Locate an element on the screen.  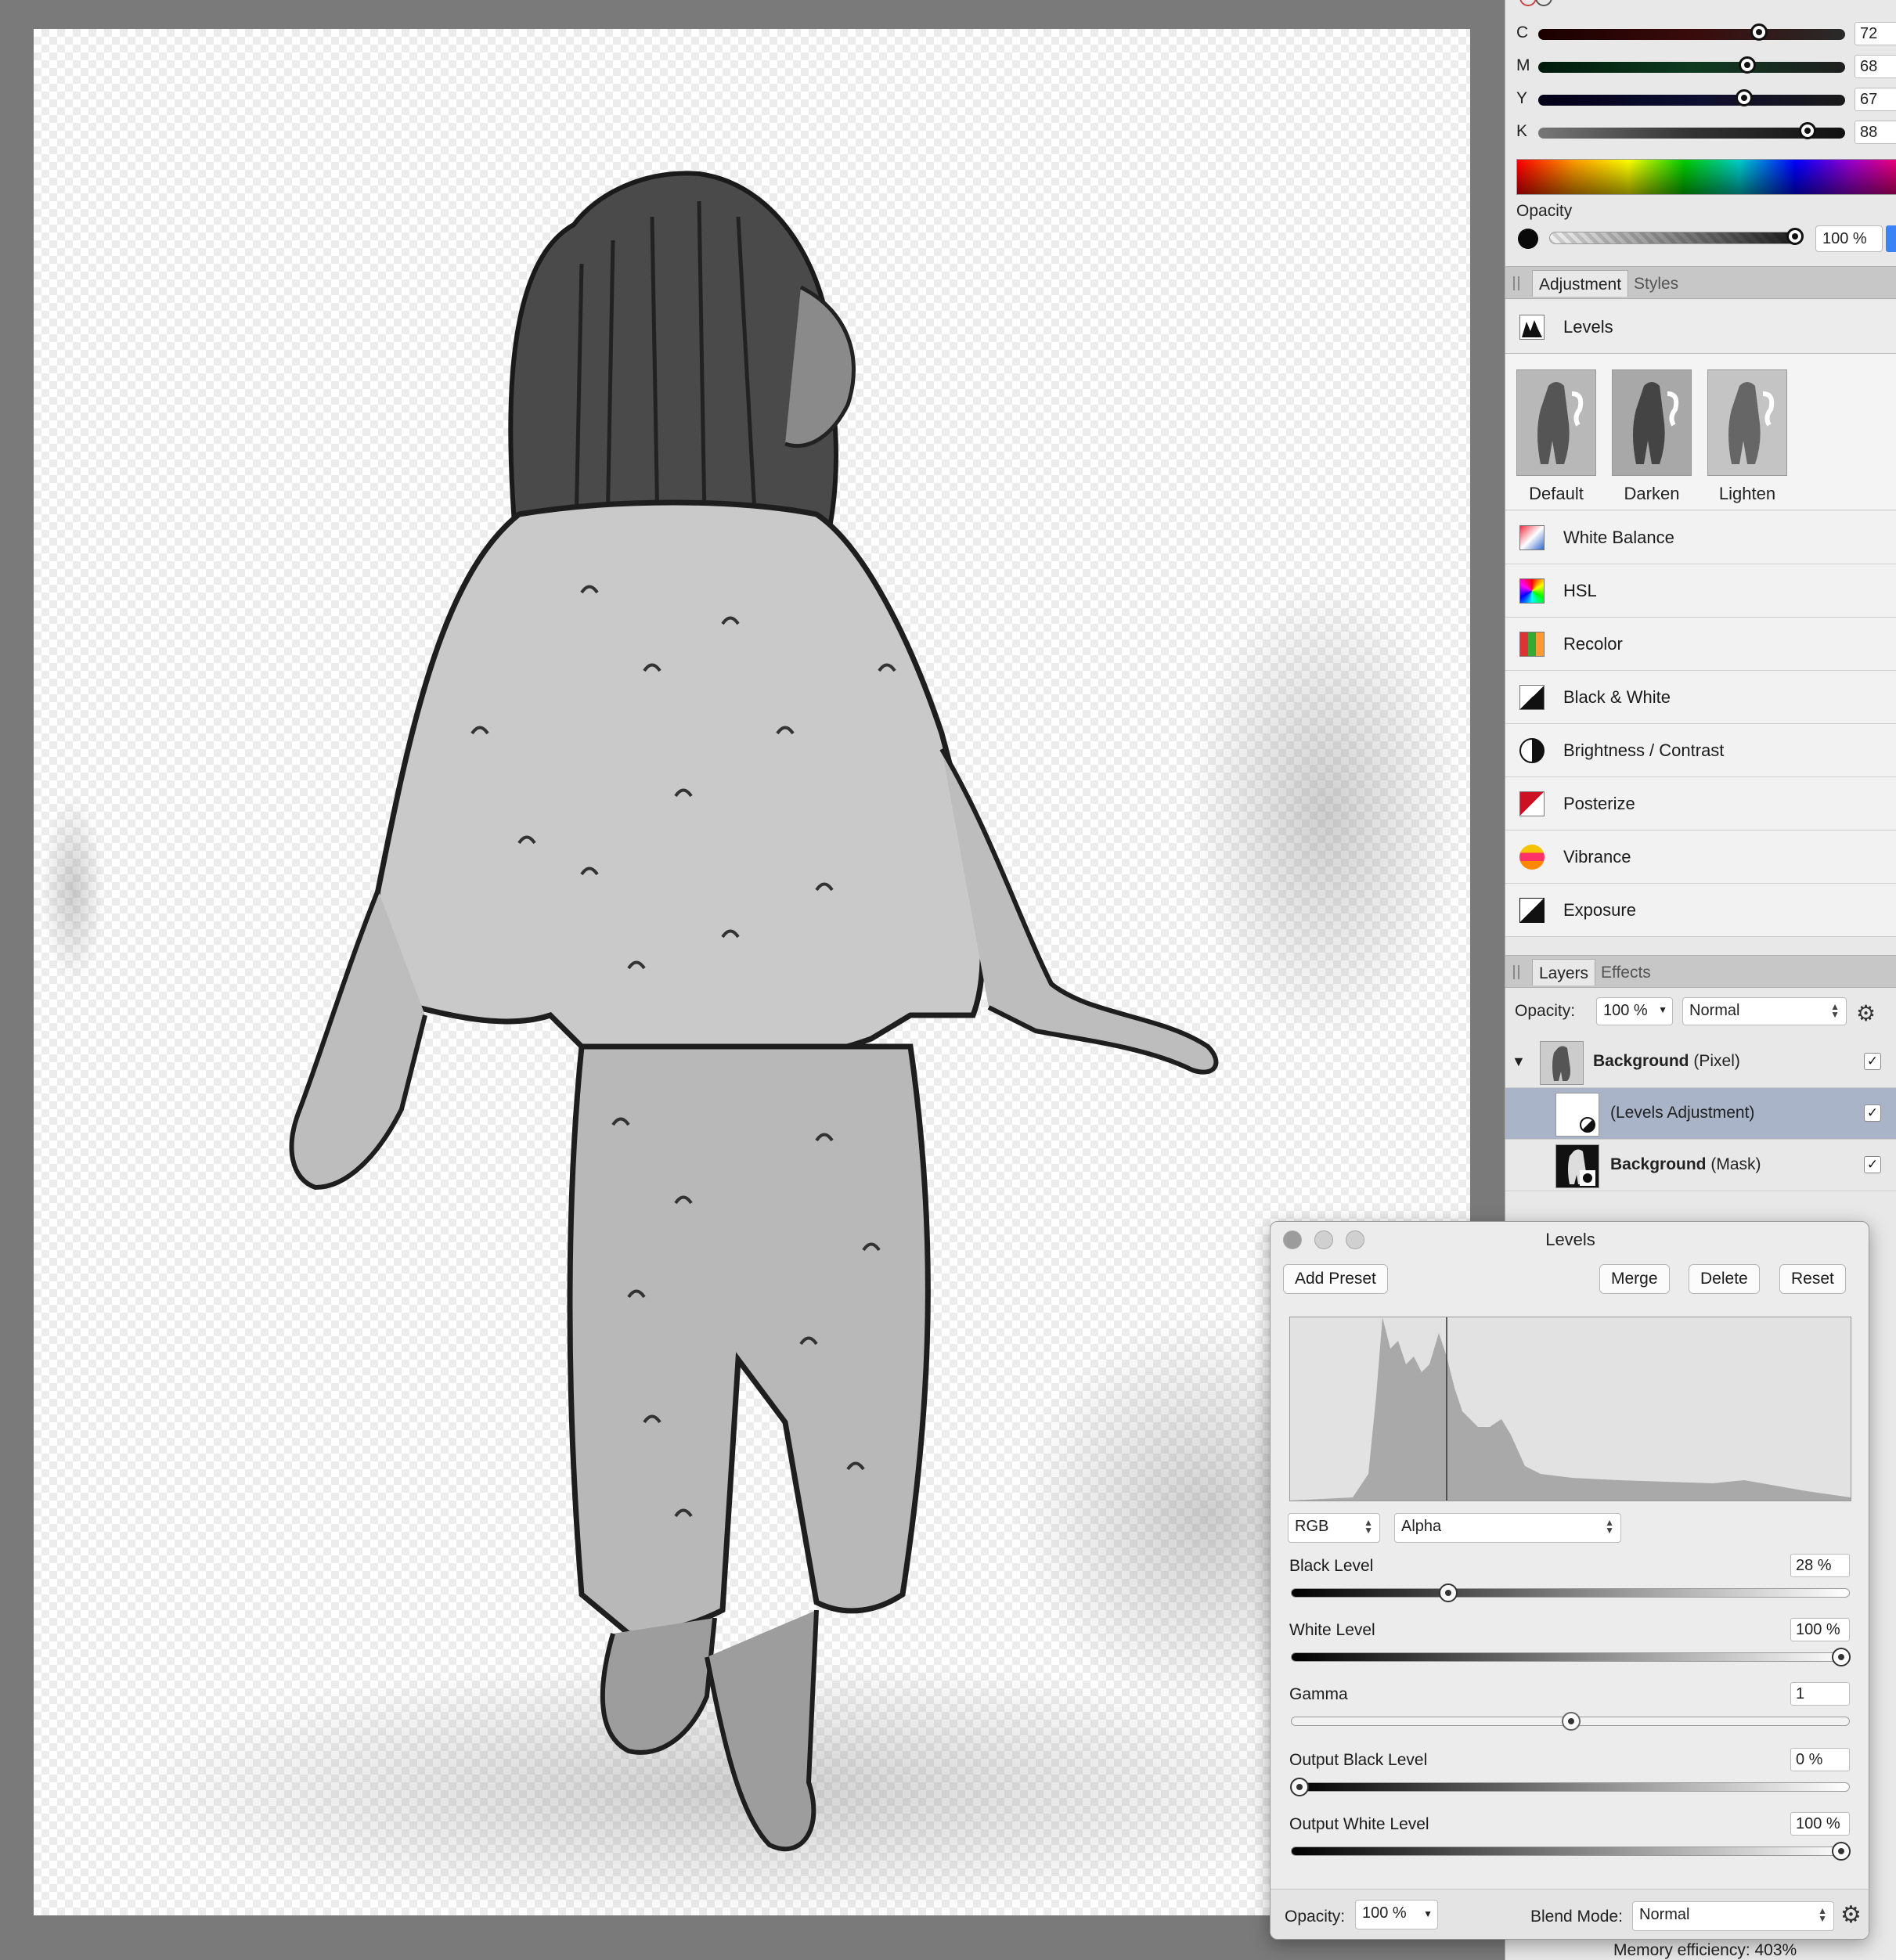
channel-value: RGB is located at coordinates (1312, 1526).